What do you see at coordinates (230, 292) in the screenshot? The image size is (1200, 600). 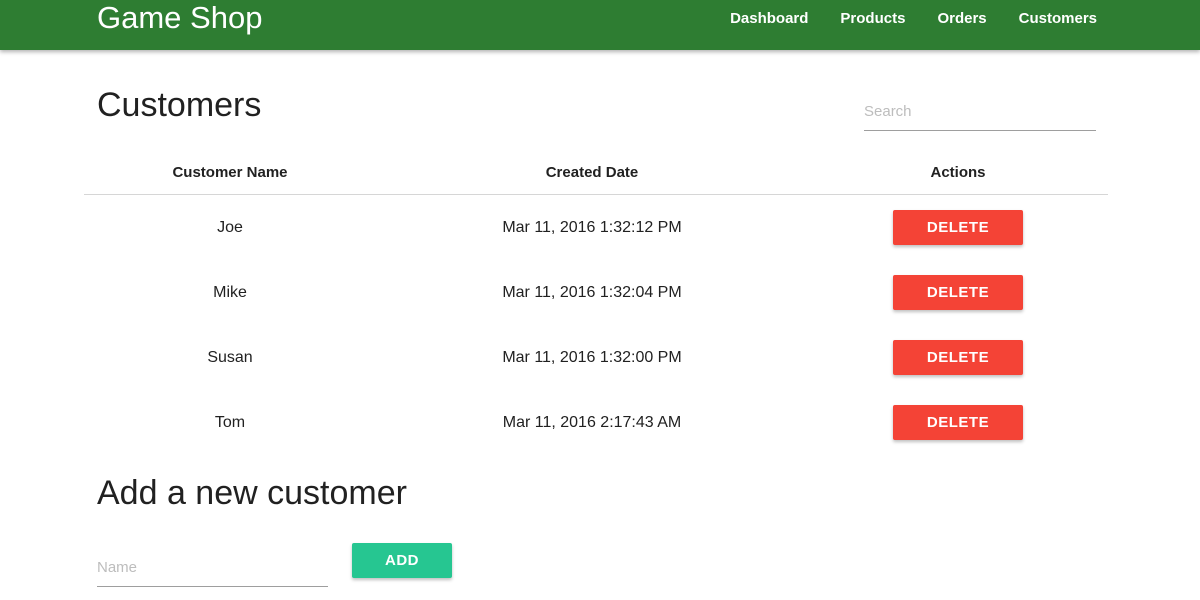 I see `customer-name-cell: Mike` at bounding box center [230, 292].